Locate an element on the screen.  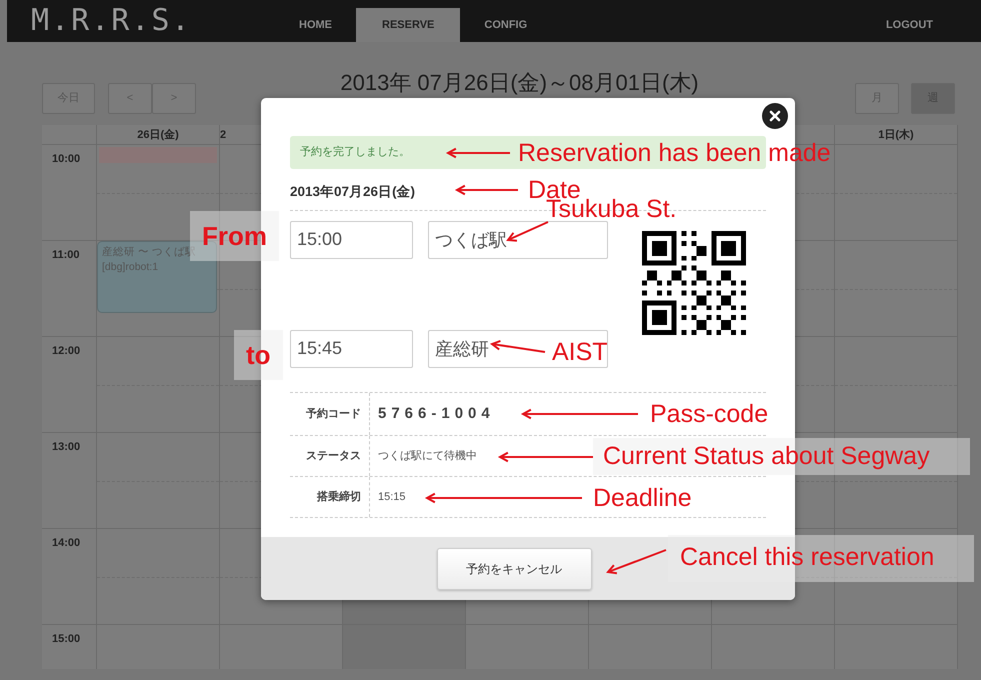
annotation-label: From is located at coordinates (234, 236).